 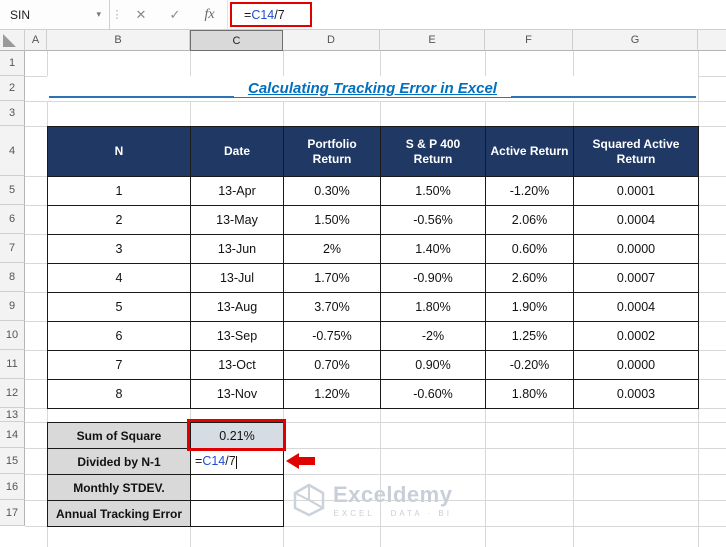 What do you see at coordinates (477, 14) in the screenshot?
I see `formula-input: = C14 /7` at bounding box center [477, 14].